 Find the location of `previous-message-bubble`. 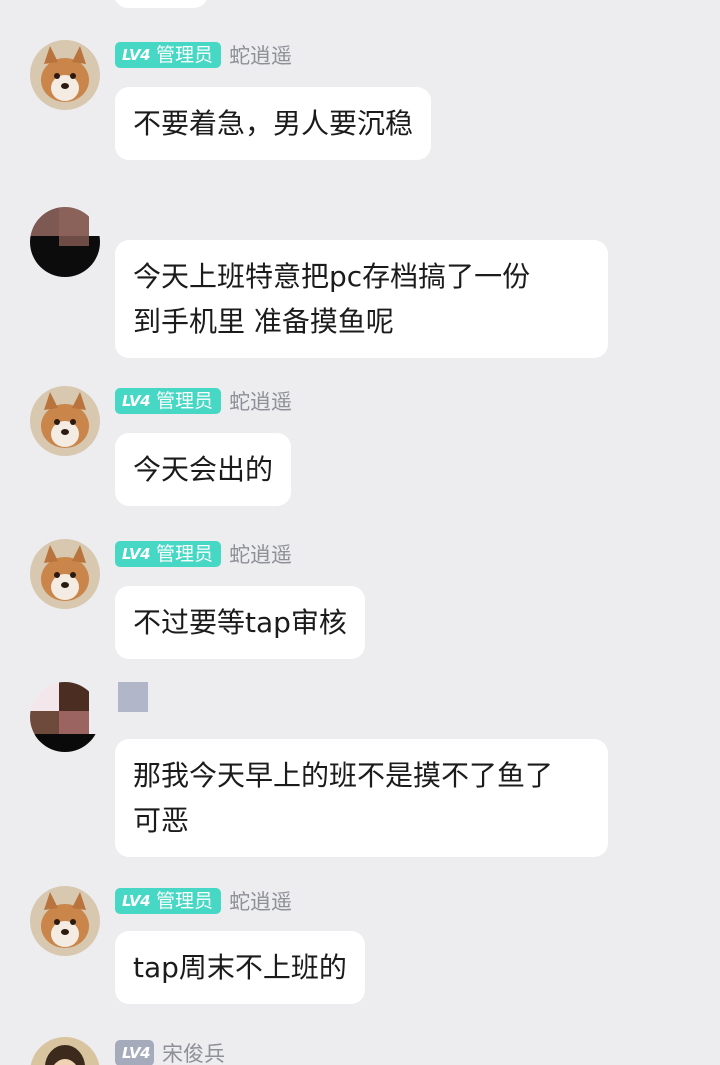

previous-message-bubble is located at coordinates (161, 4).